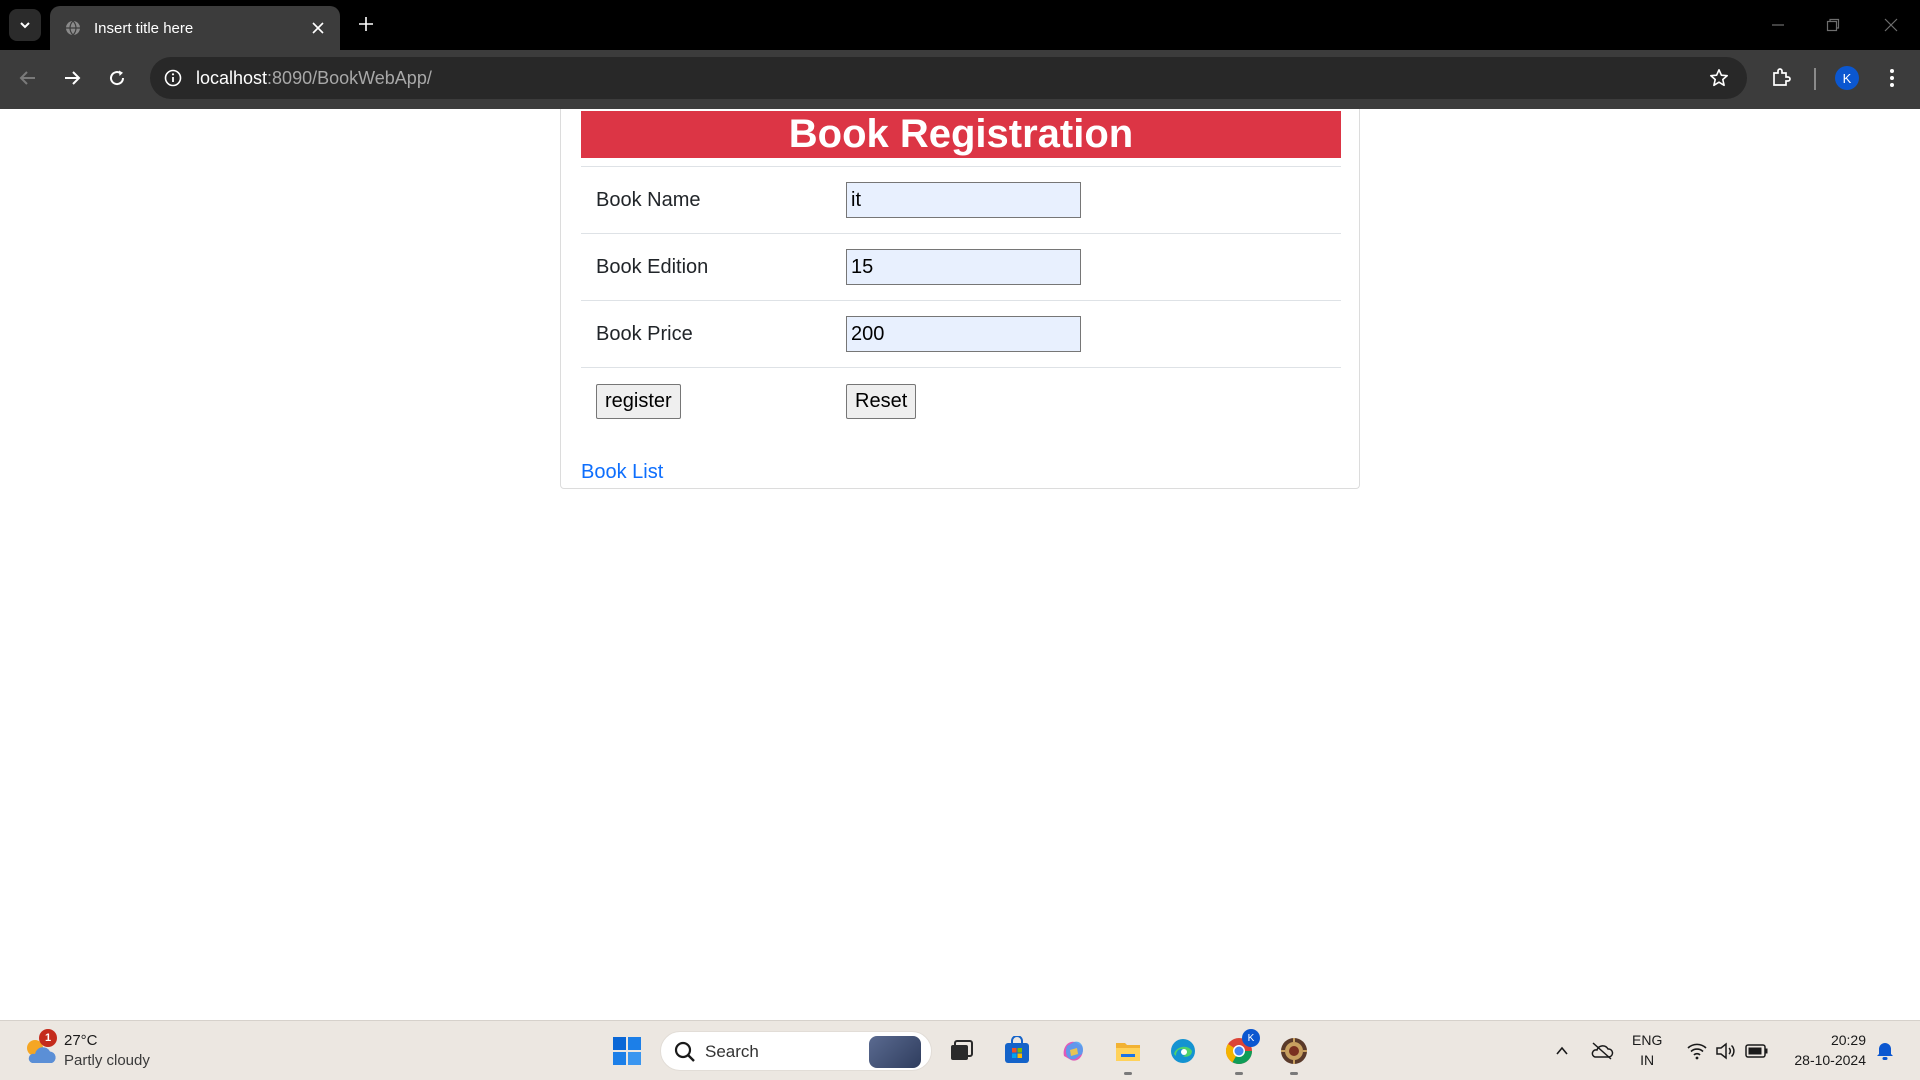 This screenshot has width=1920, height=1080. What do you see at coordinates (963, 267) in the screenshot?
I see `book-edition-input` at bounding box center [963, 267].